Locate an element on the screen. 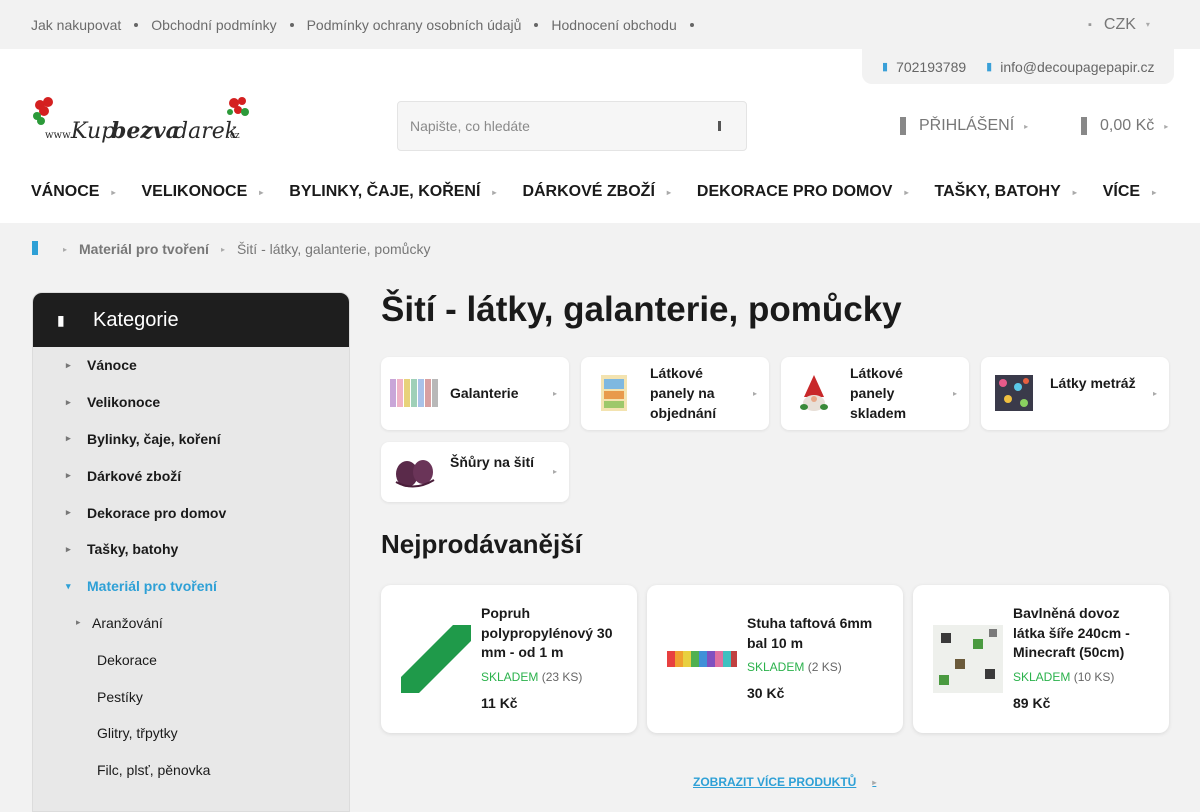  sidebar-item-tasky: ▸ Tašky, batohy is located at coordinates (191, 549).